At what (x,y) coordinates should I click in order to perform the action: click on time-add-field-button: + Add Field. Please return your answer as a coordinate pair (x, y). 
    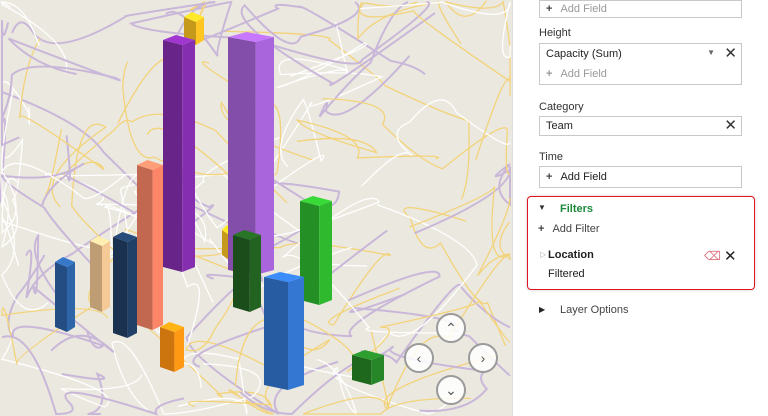
    Looking at the image, I should click on (640, 177).